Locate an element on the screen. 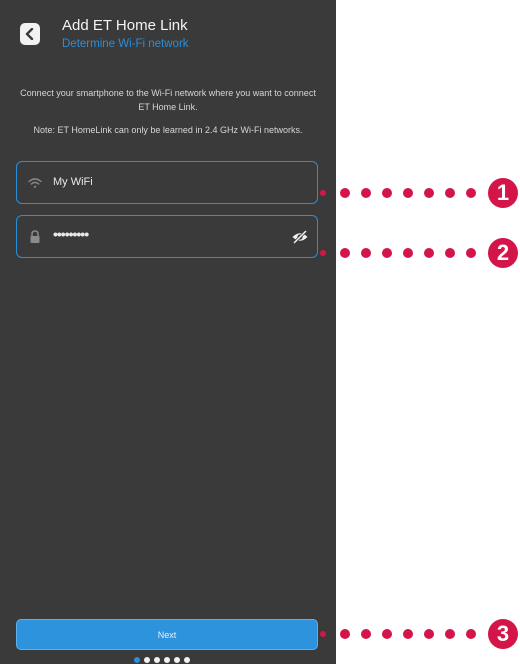 Image resolution: width=520 pixels, height=664 pixels. page-indicator is located at coordinates (162, 660).